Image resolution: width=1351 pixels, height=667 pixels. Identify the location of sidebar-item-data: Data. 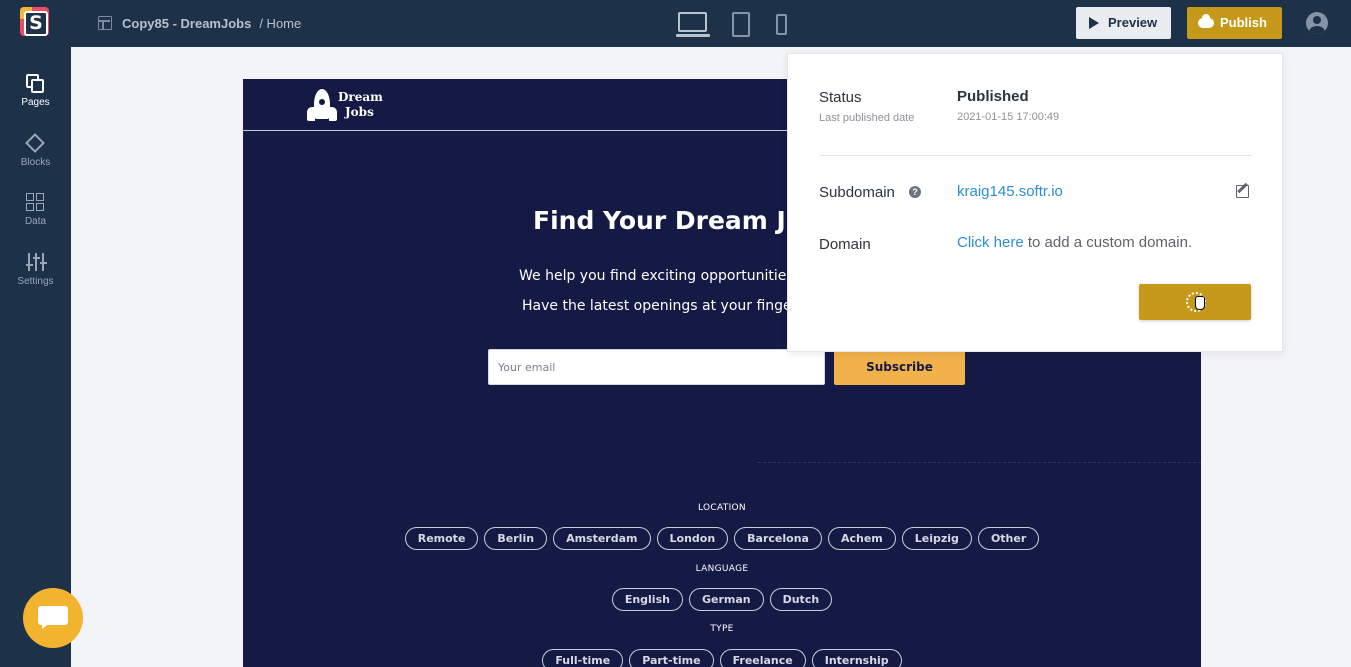
(35, 218).